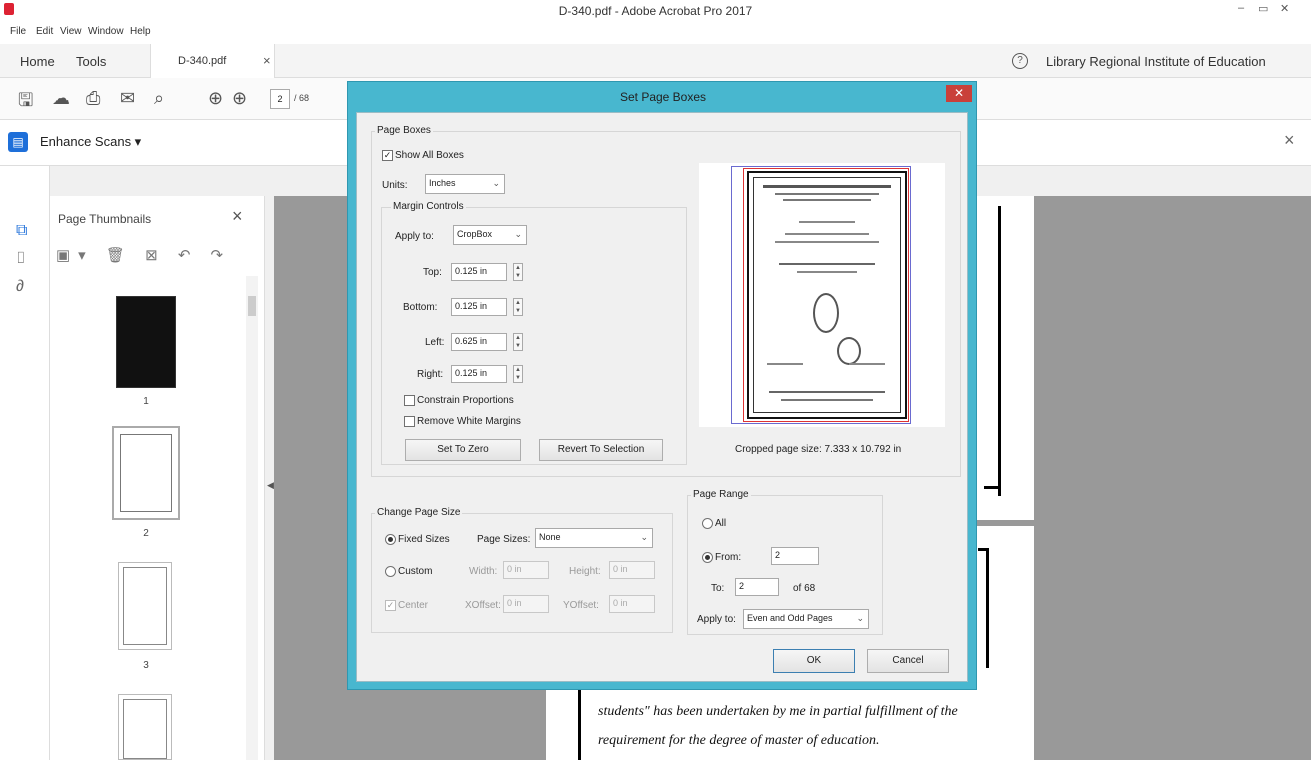 The image size is (1311, 760). Describe the element at coordinates (814, 661) in the screenshot. I see `ok-button: OK` at that location.